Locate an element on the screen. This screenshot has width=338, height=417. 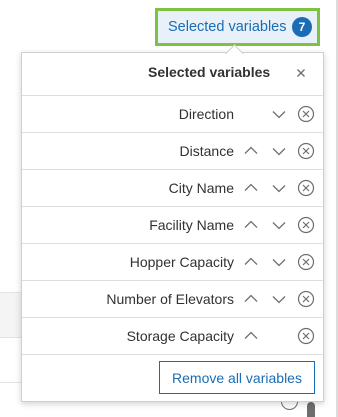
background-panel-row is located at coordinates (11, 315).